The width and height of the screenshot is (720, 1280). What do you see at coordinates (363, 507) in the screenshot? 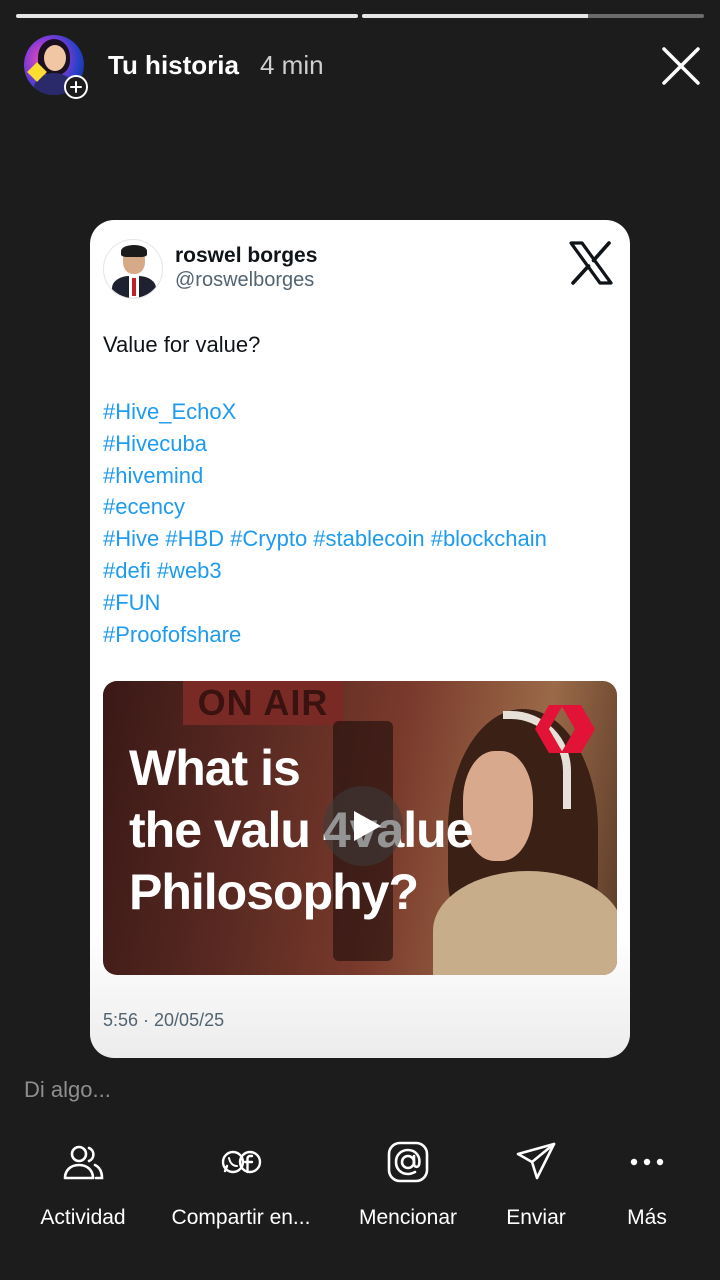
I see `hashtag-line: #ecency` at bounding box center [363, 507].